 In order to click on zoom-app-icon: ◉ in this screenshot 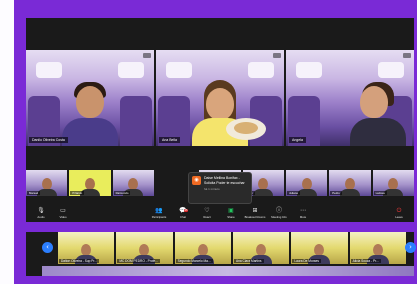, I will do `click(196, 180)`.